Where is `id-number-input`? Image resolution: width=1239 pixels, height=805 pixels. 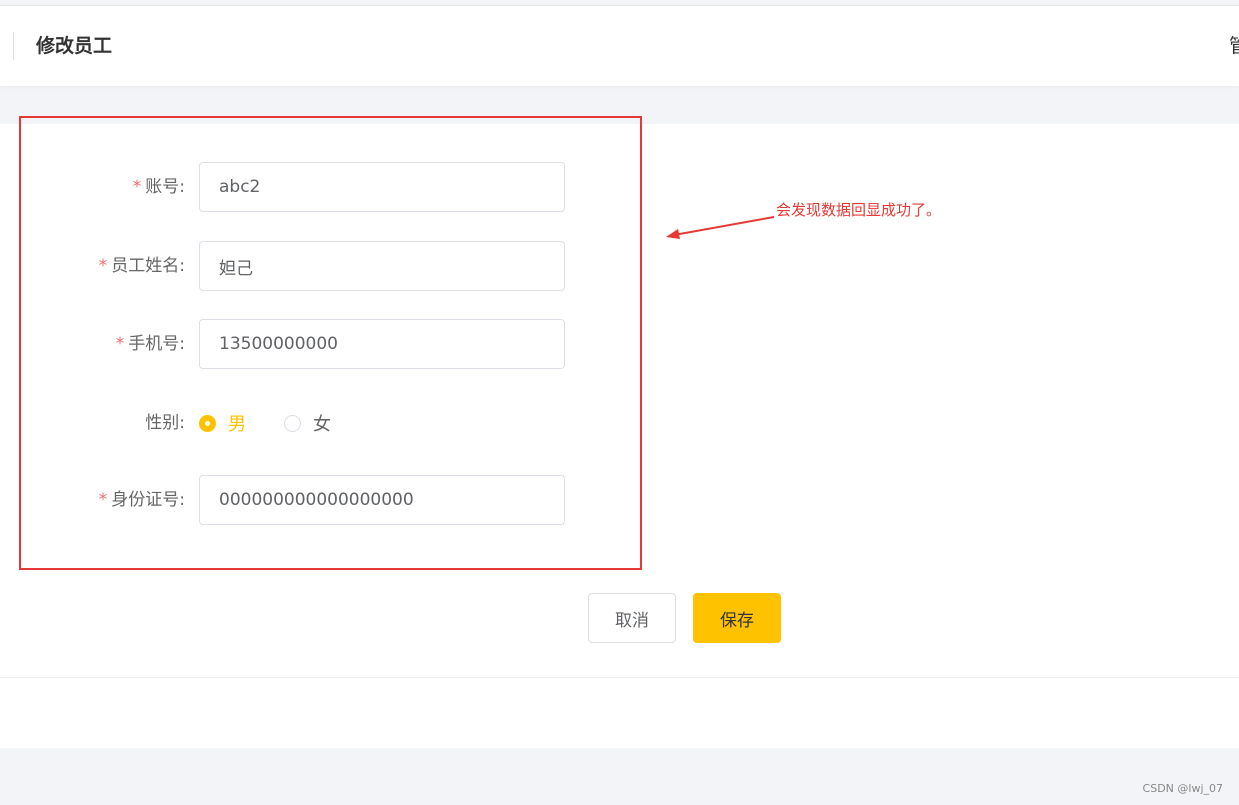 id-number-input is located at coordinates (382, 500).